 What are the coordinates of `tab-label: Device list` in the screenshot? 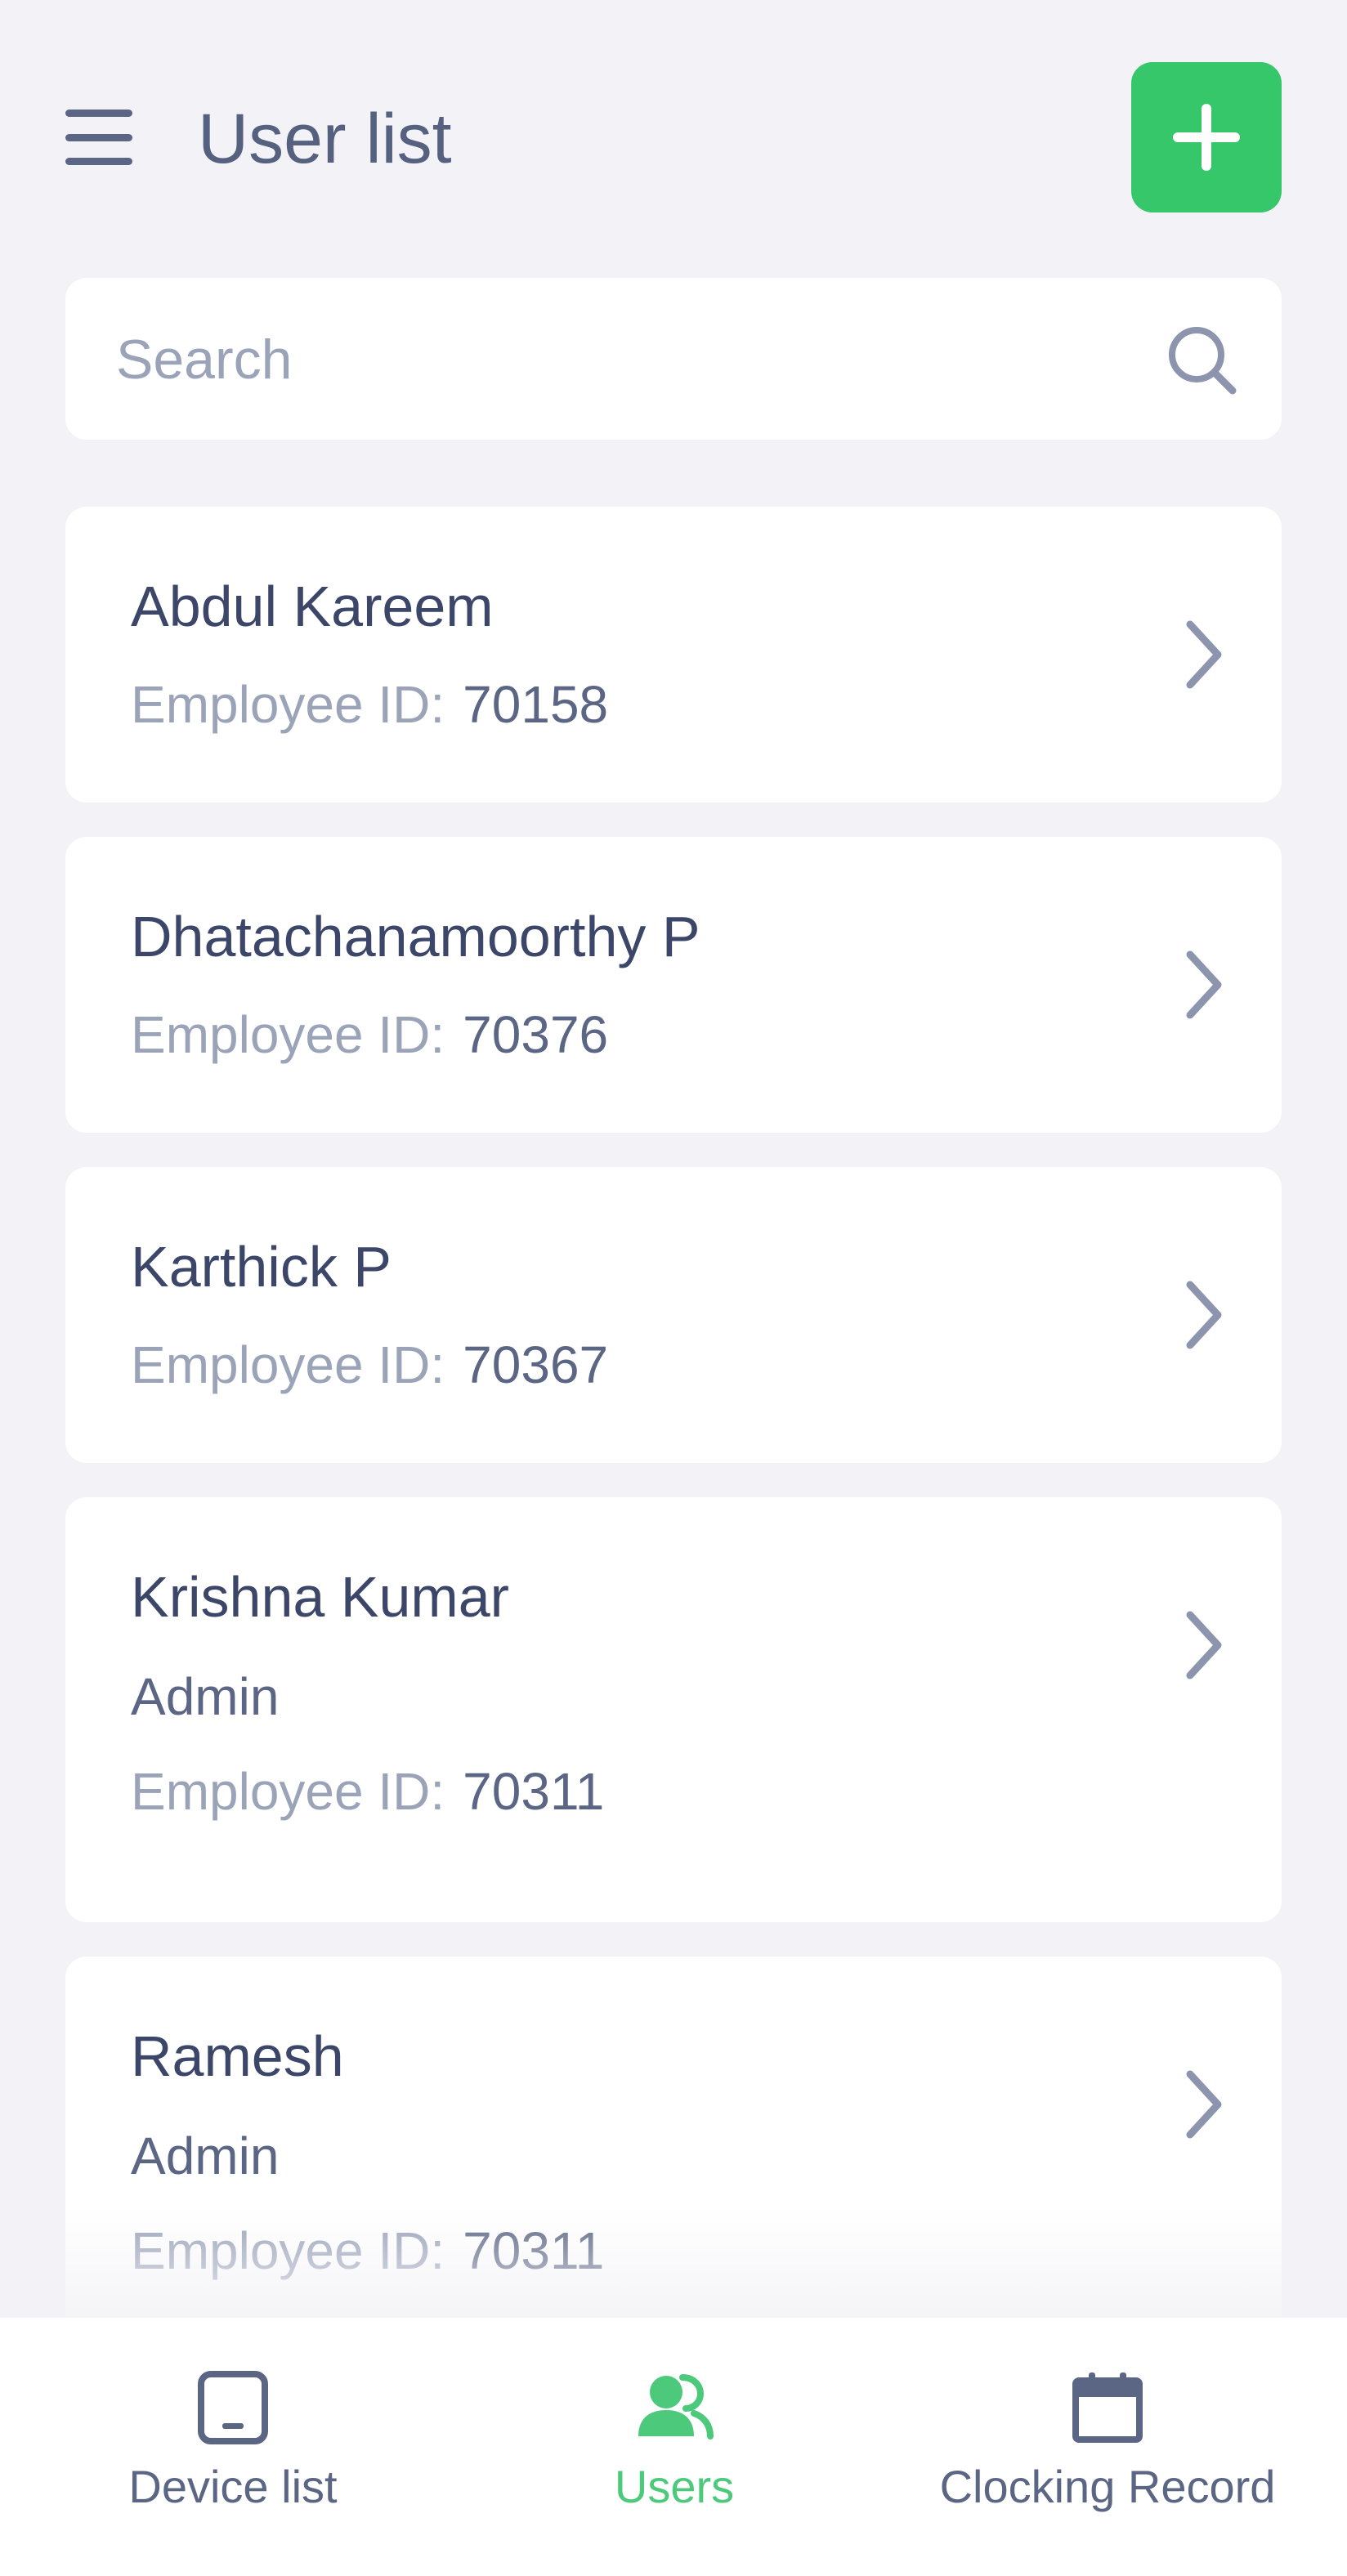 It's located at (233, 2486).